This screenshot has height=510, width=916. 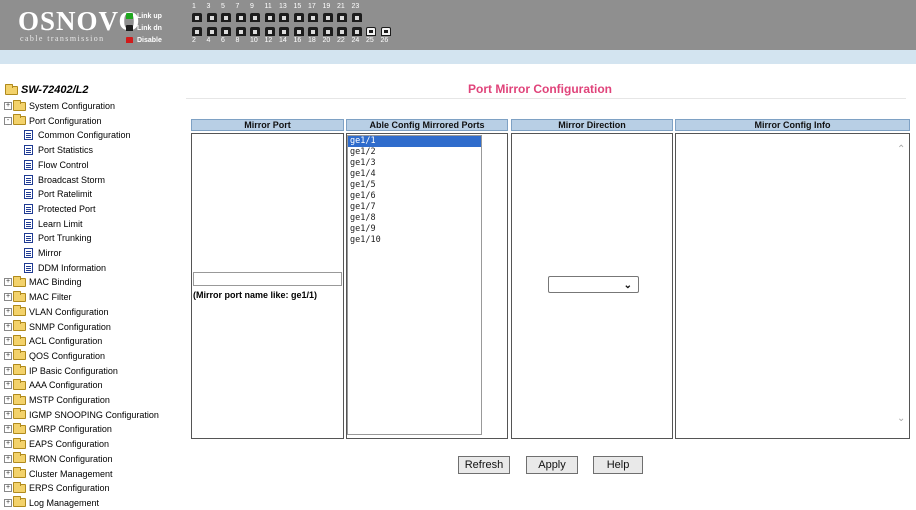 I want to click on sidebar-item-label: MAC Binding, so click(x=55, y=282).